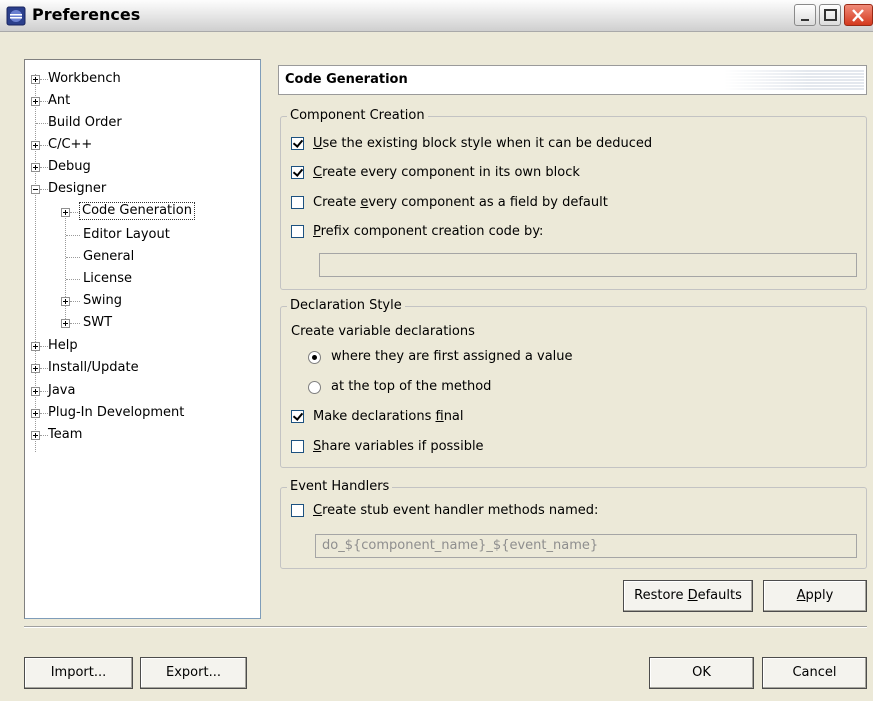  What do you see at coordinates (69, 166) in the screenshot?
I see `tree-item-label: Debug` at bounding box center [69, 166].